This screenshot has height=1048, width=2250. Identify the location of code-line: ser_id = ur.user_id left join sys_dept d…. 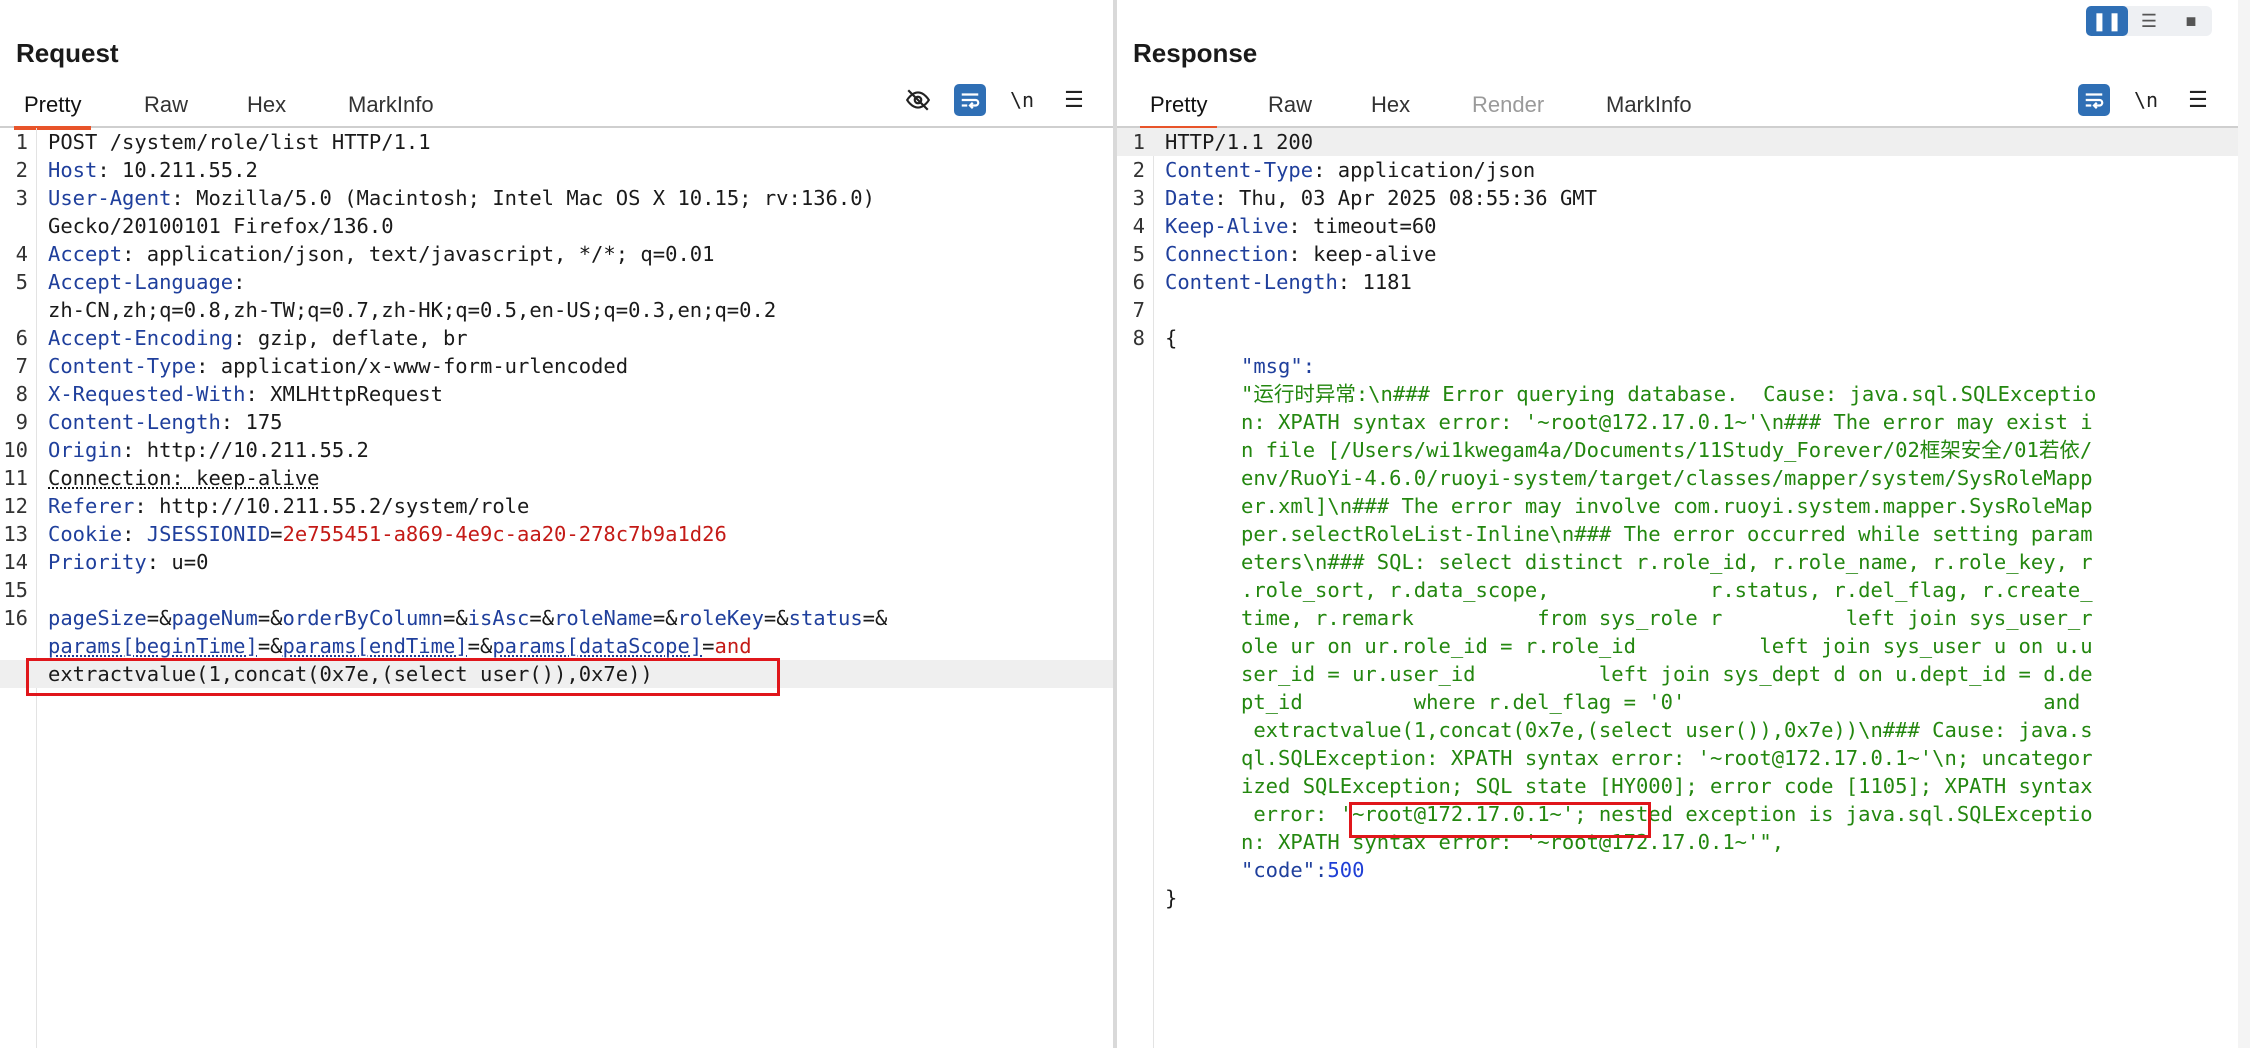
(1683, 674).